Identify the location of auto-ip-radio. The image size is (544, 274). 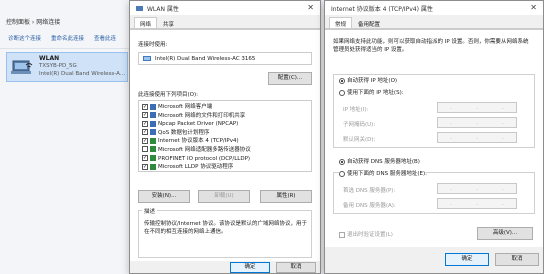
(342, 80).